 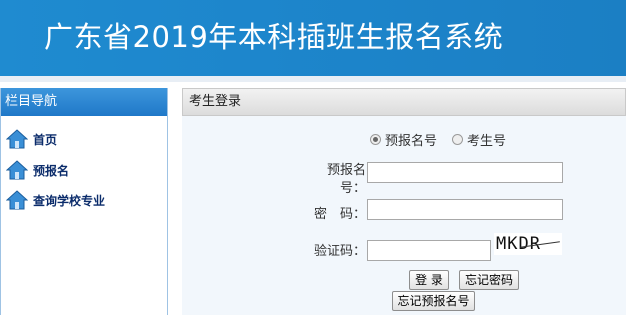 I want to click on header-divider, so click(x=313, y=79).